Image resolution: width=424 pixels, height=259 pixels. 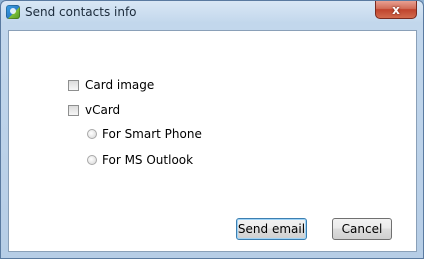 What do you see at coordinates (92, 134) in the screenshot?
I see `smart-phone-radio` at bounding box center [92, 134].